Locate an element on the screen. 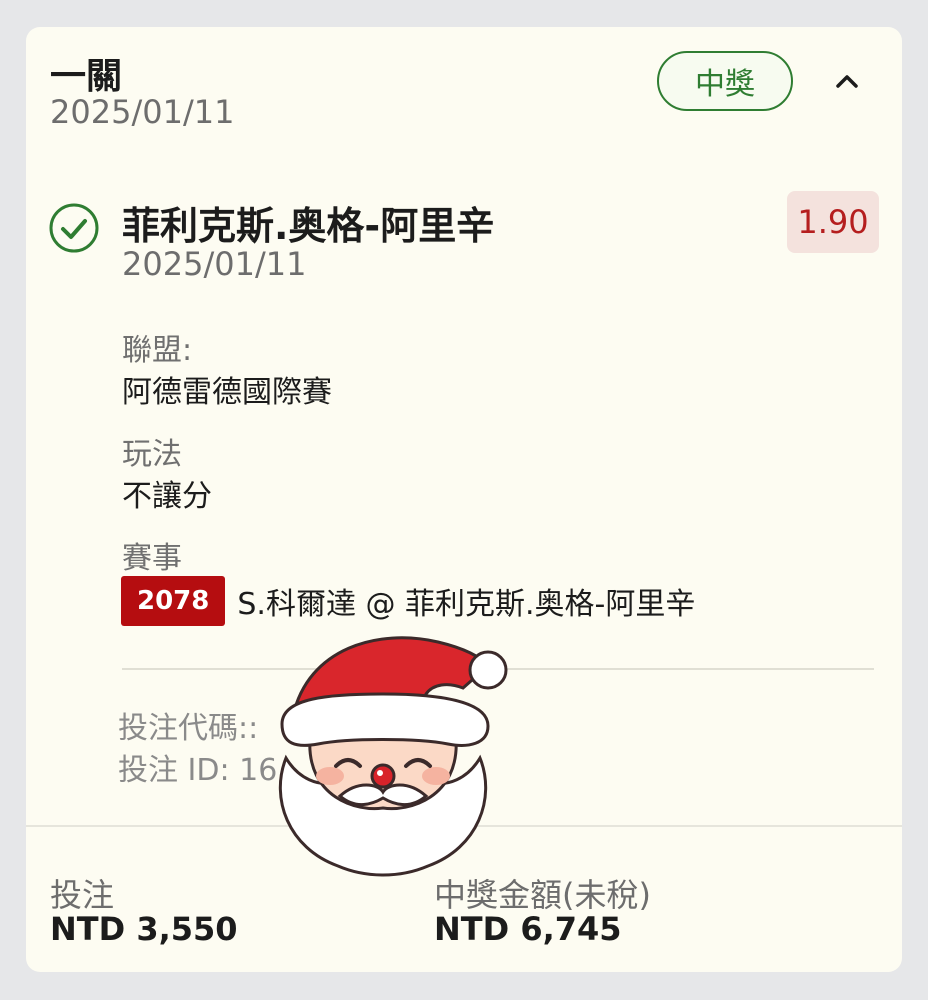 This screenshot has width=928, height=1000. event-label: 賽事 is located at coordinates (152, 558).